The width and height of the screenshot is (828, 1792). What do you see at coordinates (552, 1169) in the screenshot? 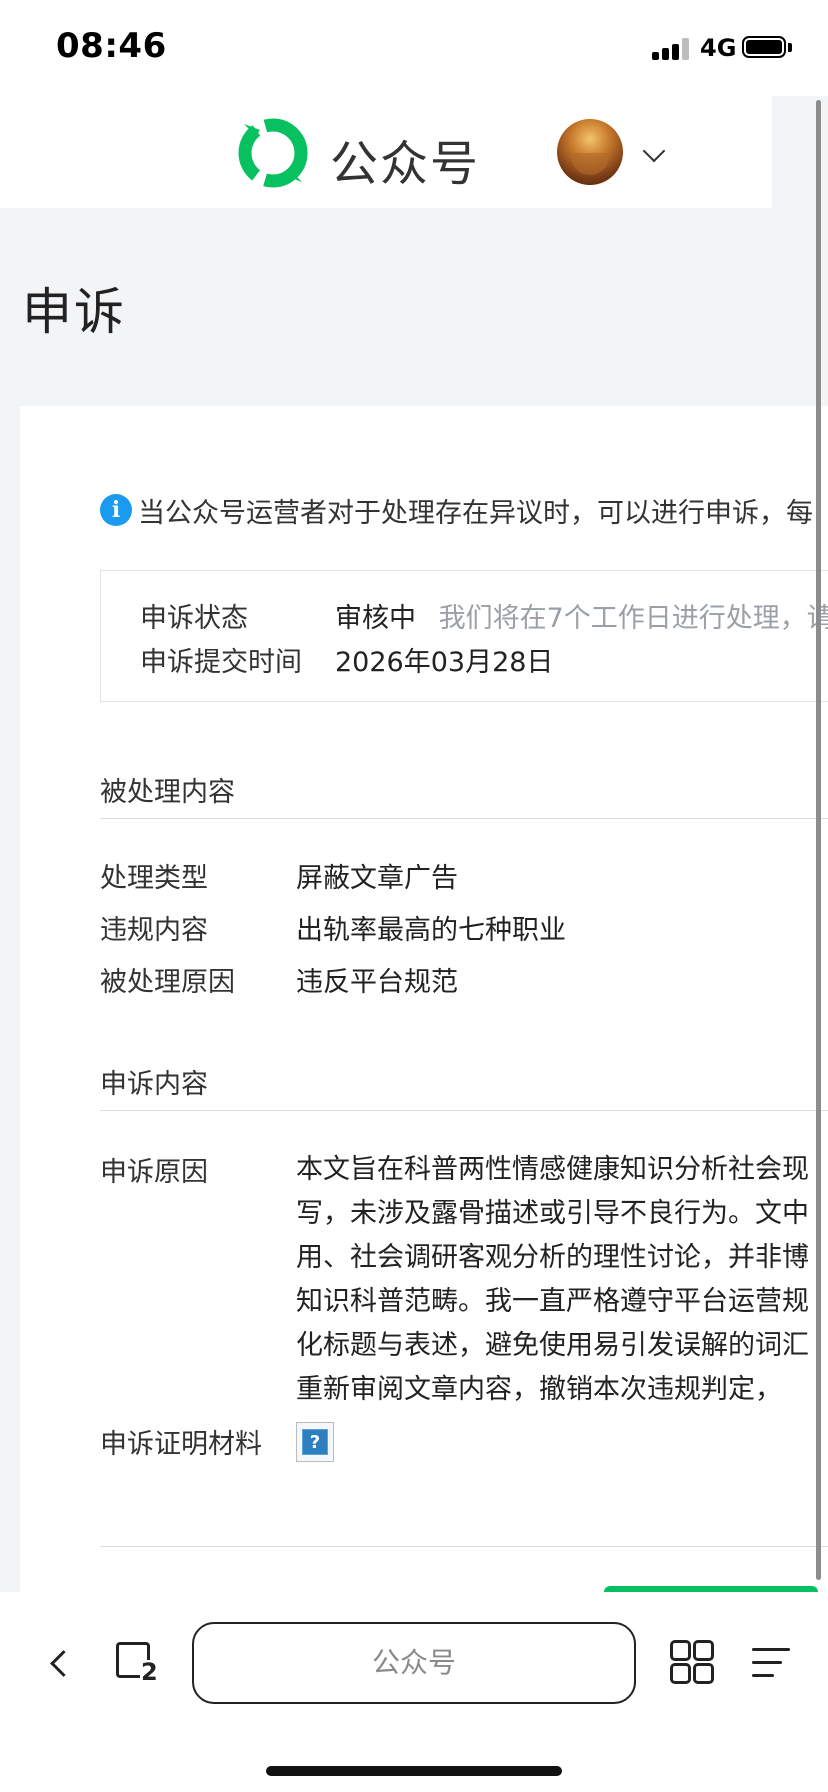
I see `reason-line: 本文旨在科普两性情感健康知识分析社会现` at bounding box center [552, 1169].